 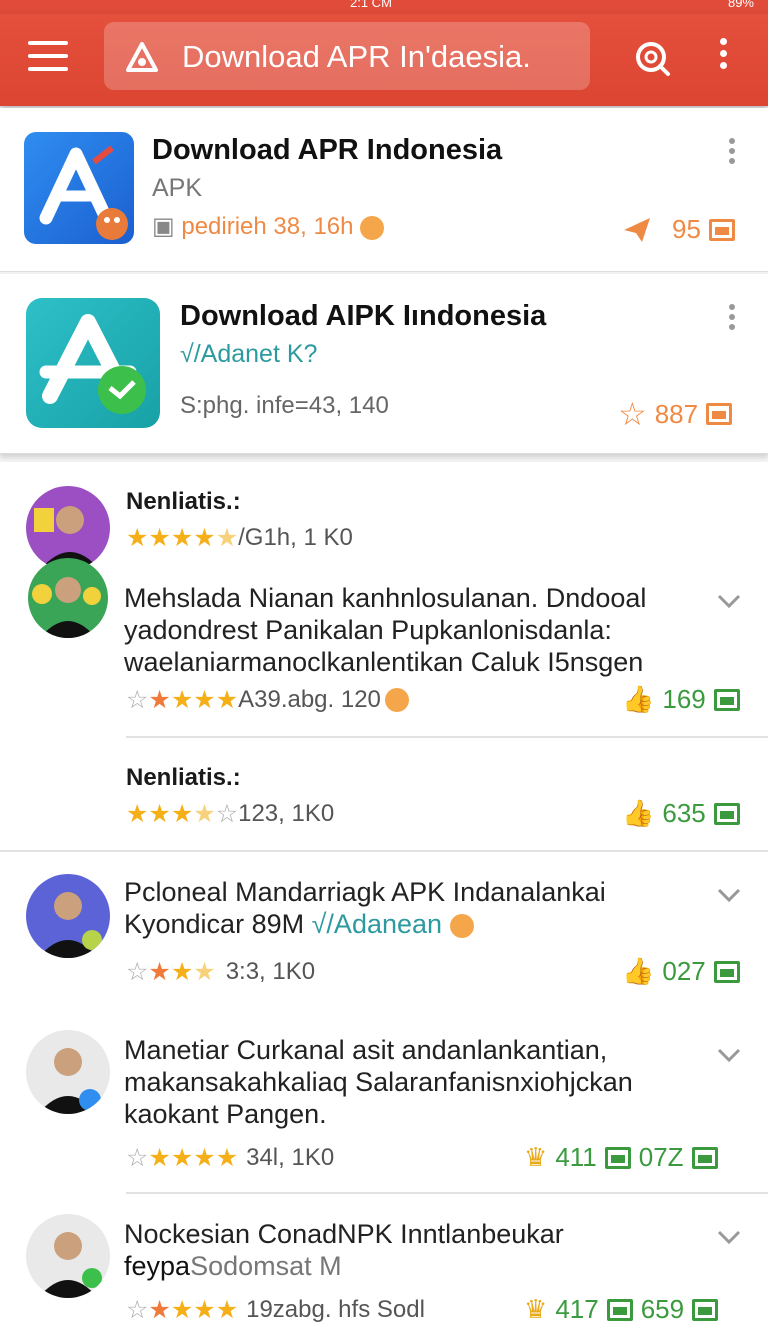 I want to click on review-stat-a: 417, so click(x=577, y=1309).